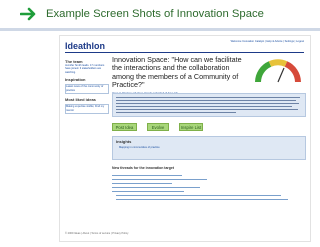  What do you see at coordinates (124, 127) in the screenshot?
I see `post-idea-button: Post Idea` at bounding box center [124, 127].